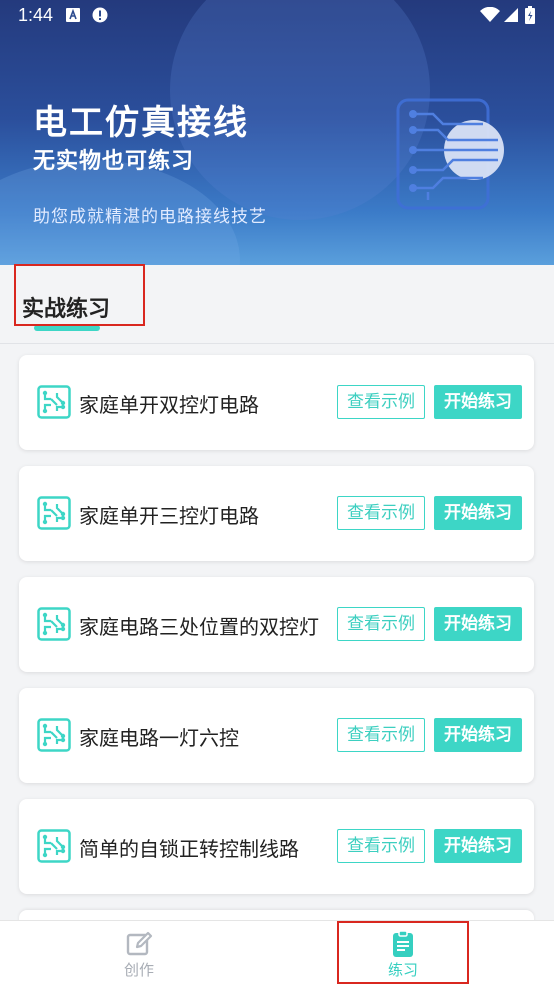 The width and height of the screenshot is (554, 985). What do you see at coordinates (511, 15) in the screenshot?
I see `signal-icon` at bounding box center [511, 15].